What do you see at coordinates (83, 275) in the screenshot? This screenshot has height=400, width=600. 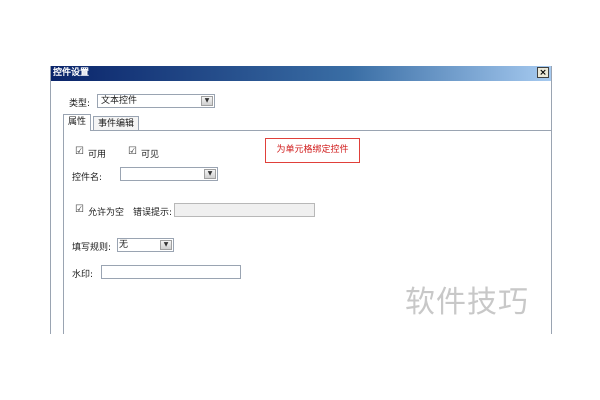 I see `watermark-label: 水印:` at bounding box center [83, 275].